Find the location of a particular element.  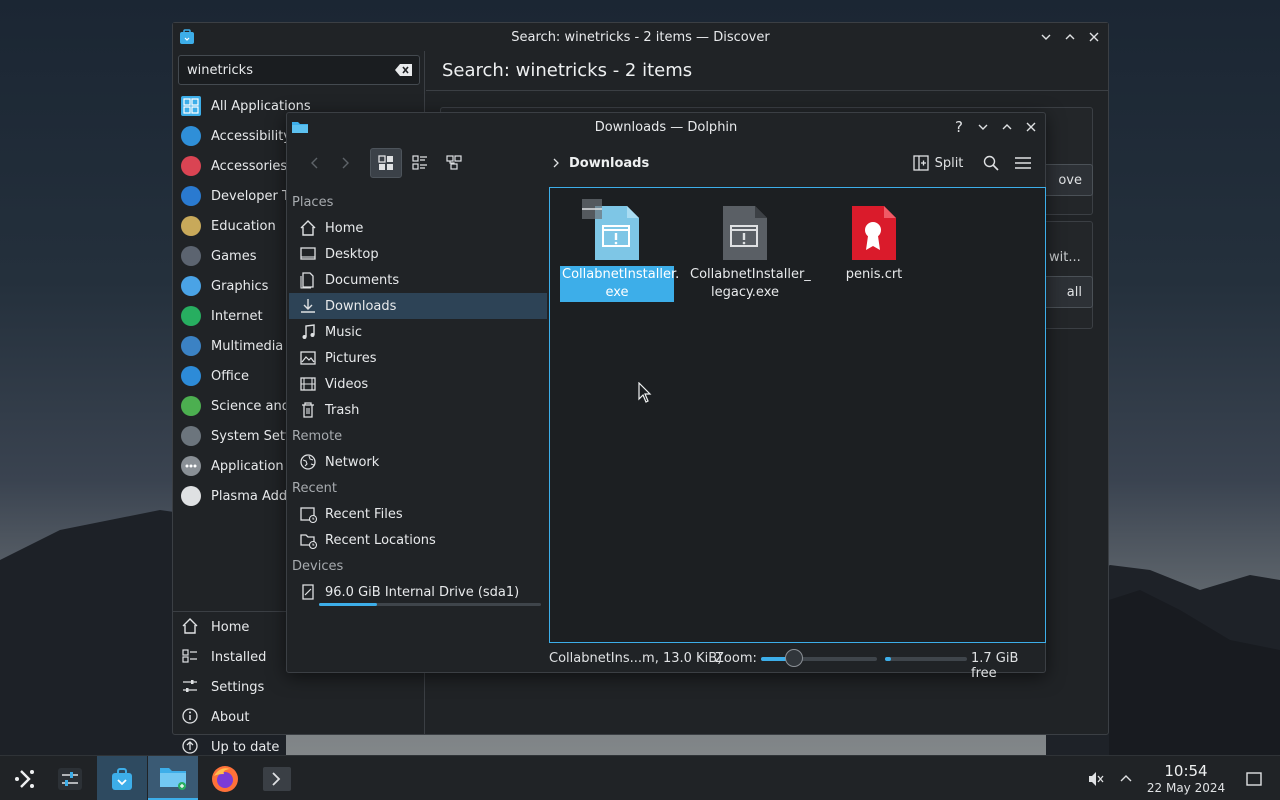

place-item-downloads: Downloads is located at coordinates (418, 306).